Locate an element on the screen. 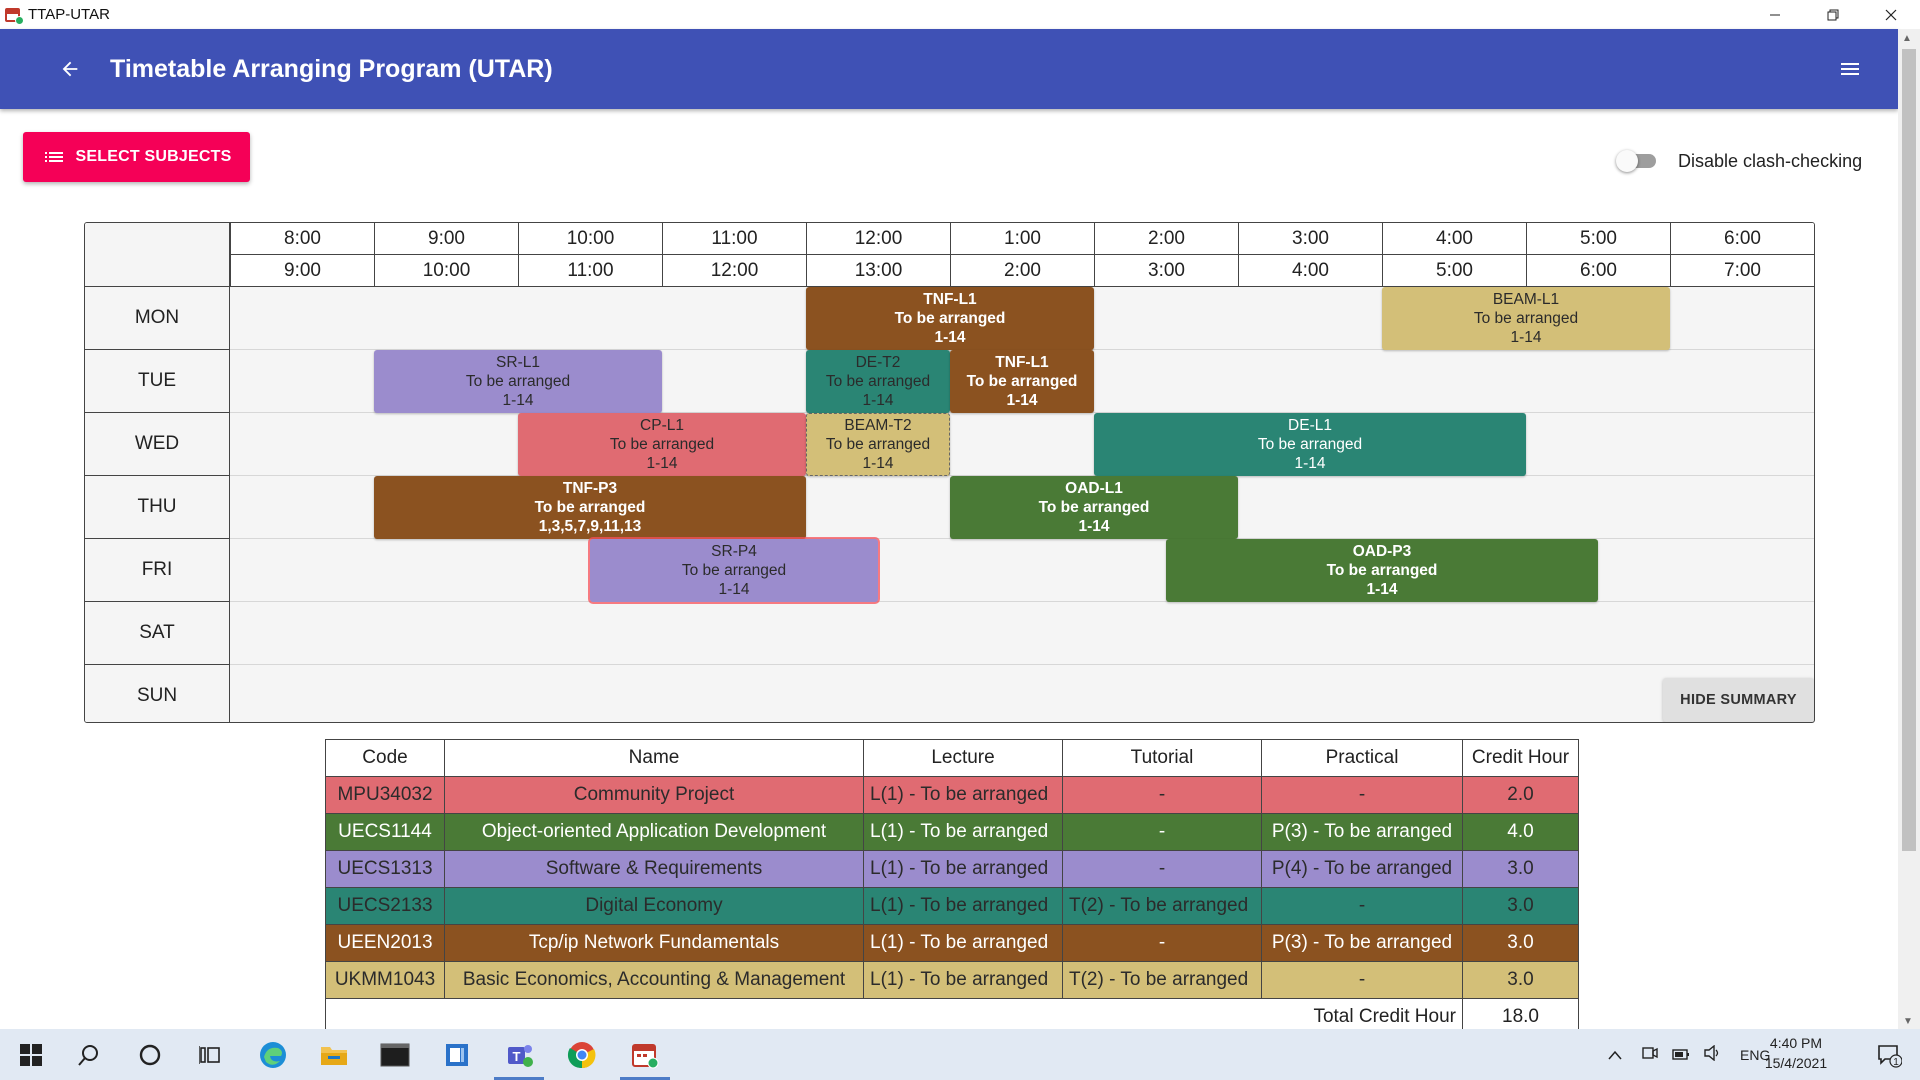 This screenshot has height=1080, width=1920. system-tray: ENG is located at coordinates (1689, 1054).